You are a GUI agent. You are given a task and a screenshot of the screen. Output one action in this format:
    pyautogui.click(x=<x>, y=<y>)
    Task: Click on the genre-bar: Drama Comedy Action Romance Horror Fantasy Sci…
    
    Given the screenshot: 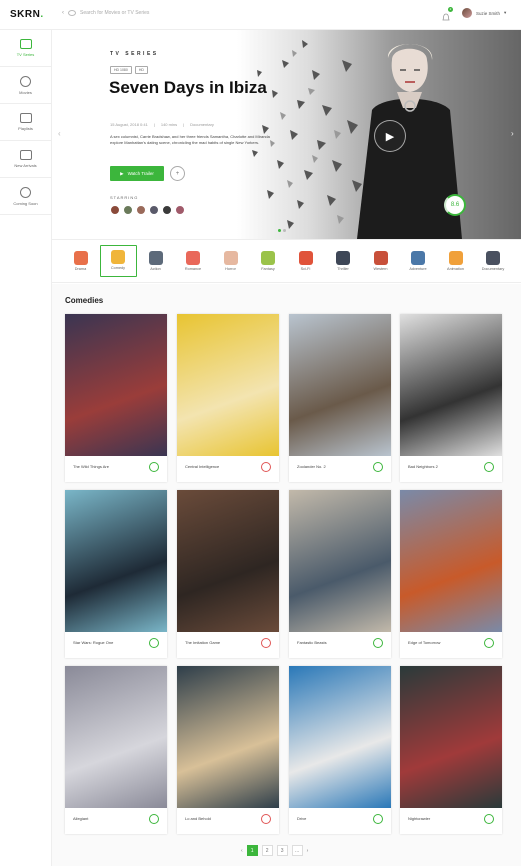 What is the action you would take?
    pyautogui.click(x=286, y=261)
    